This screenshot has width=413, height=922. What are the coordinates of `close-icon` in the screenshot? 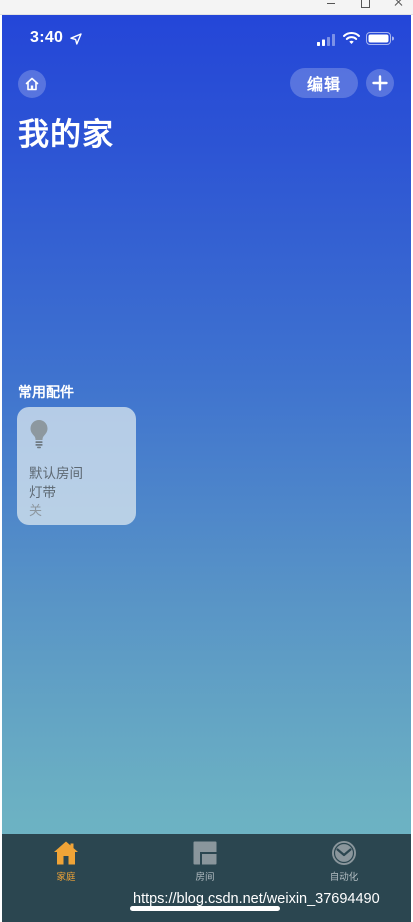 It's located at (399, 6).